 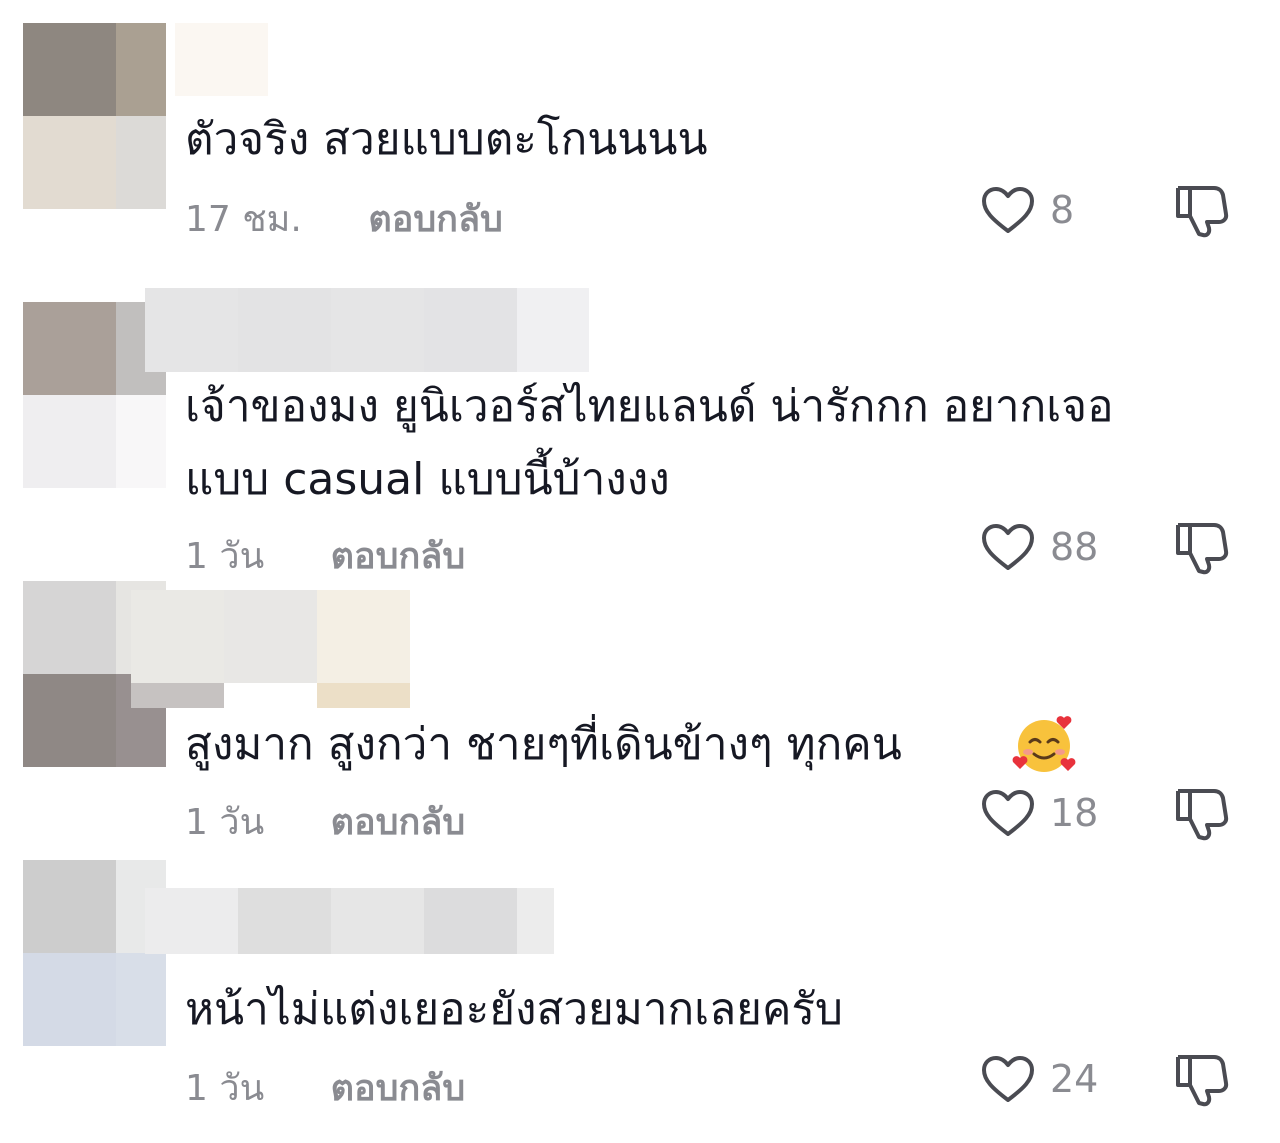 I want to click on comment-text: หน้าไม่แต่งเยอะยังสวยมากเลยครับ, so click(x=514, y=1009).